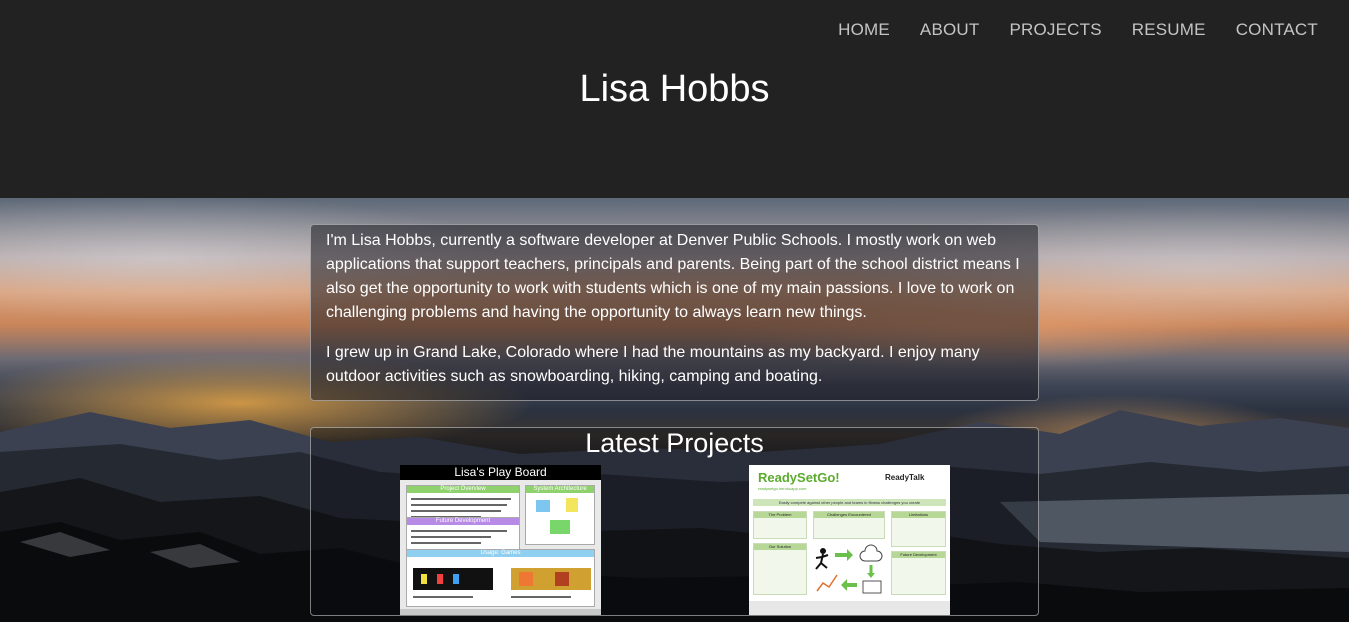 This screenshot has width=1349, height=622. Describe the element at coordinates (1055, 30) in the screenshot. I see `nav-projects-link: PROJECTS` at that location.